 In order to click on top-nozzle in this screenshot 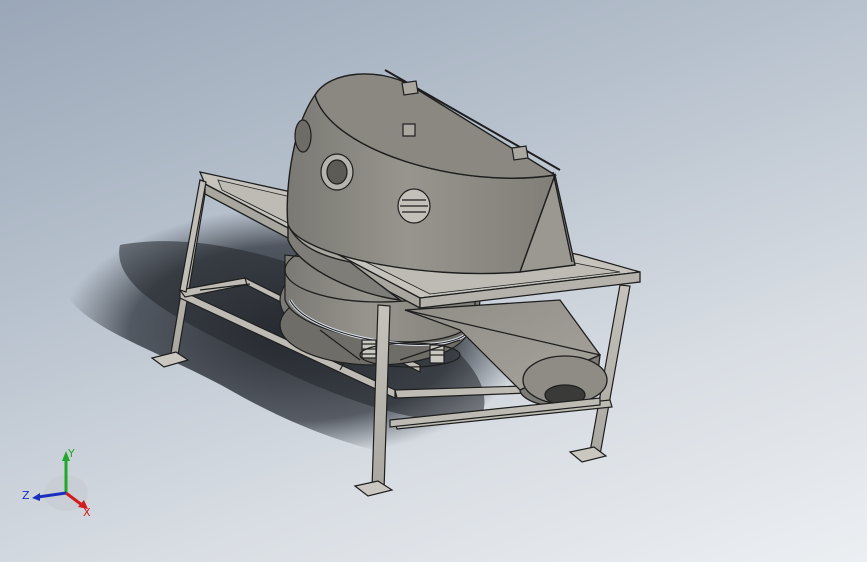, I will do `click(409, 130)`.